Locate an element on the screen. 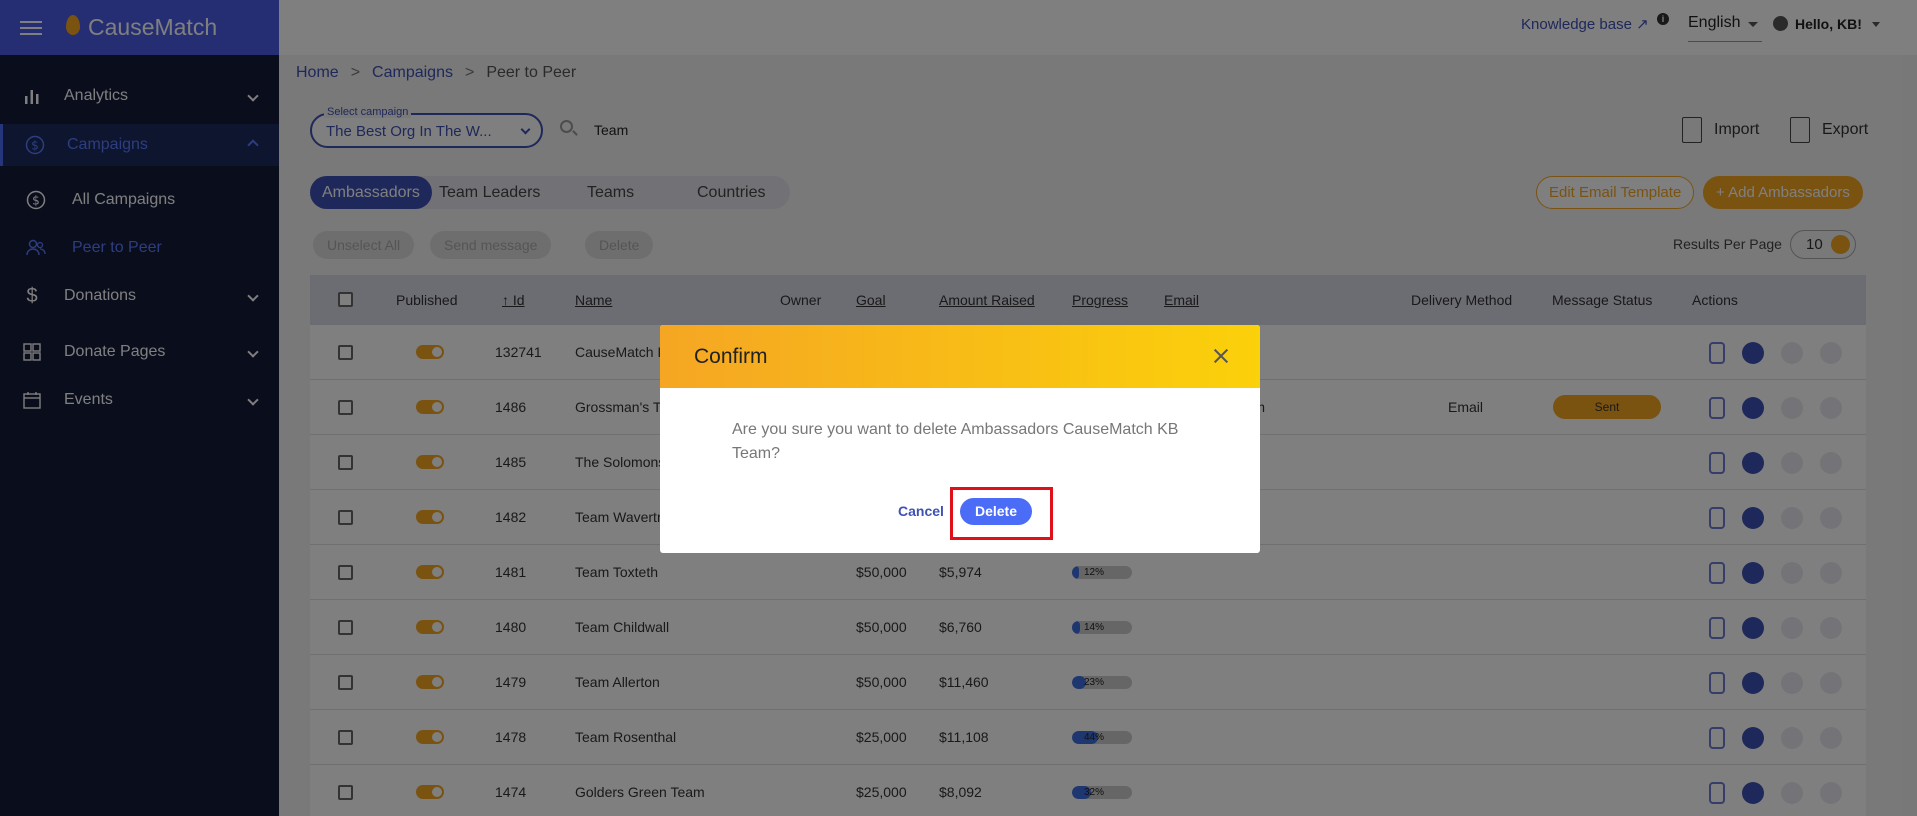 This screenshot has height=816, width=1917. cancel-button: Cancel is located at coordinates (921, 511).